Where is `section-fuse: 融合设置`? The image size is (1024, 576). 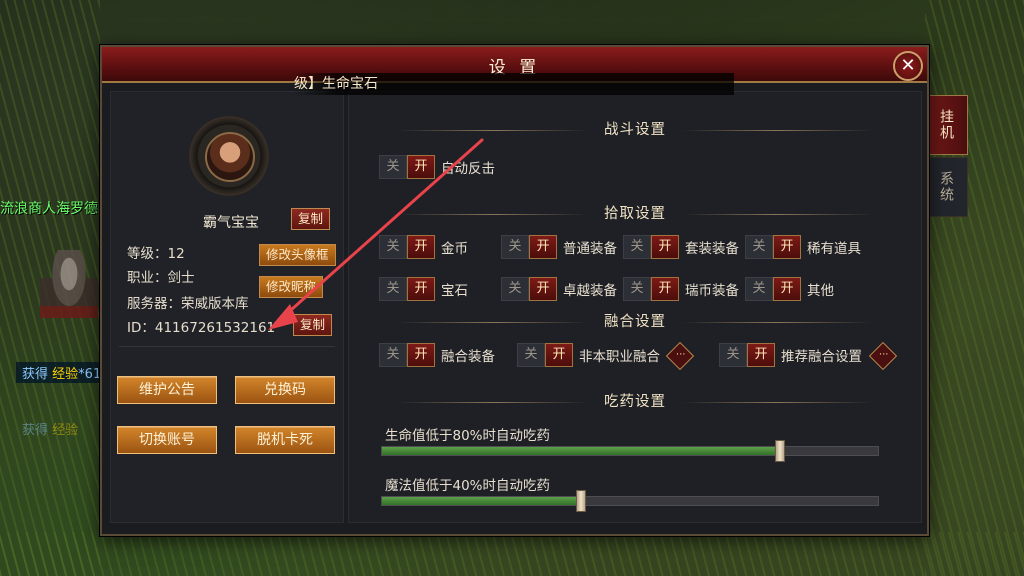
section-fuse: 融合设置 is located at coordinates (635, 320).